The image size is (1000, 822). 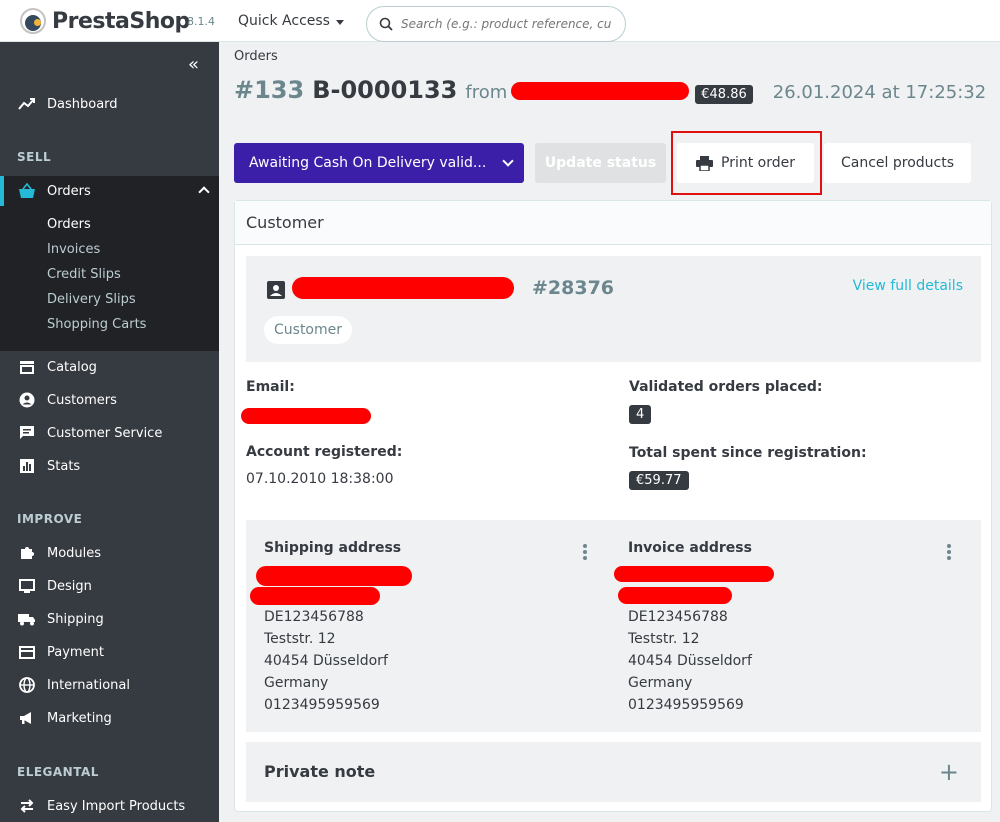 I want to click on customer-id: #28376, so click(x=573, y=288).